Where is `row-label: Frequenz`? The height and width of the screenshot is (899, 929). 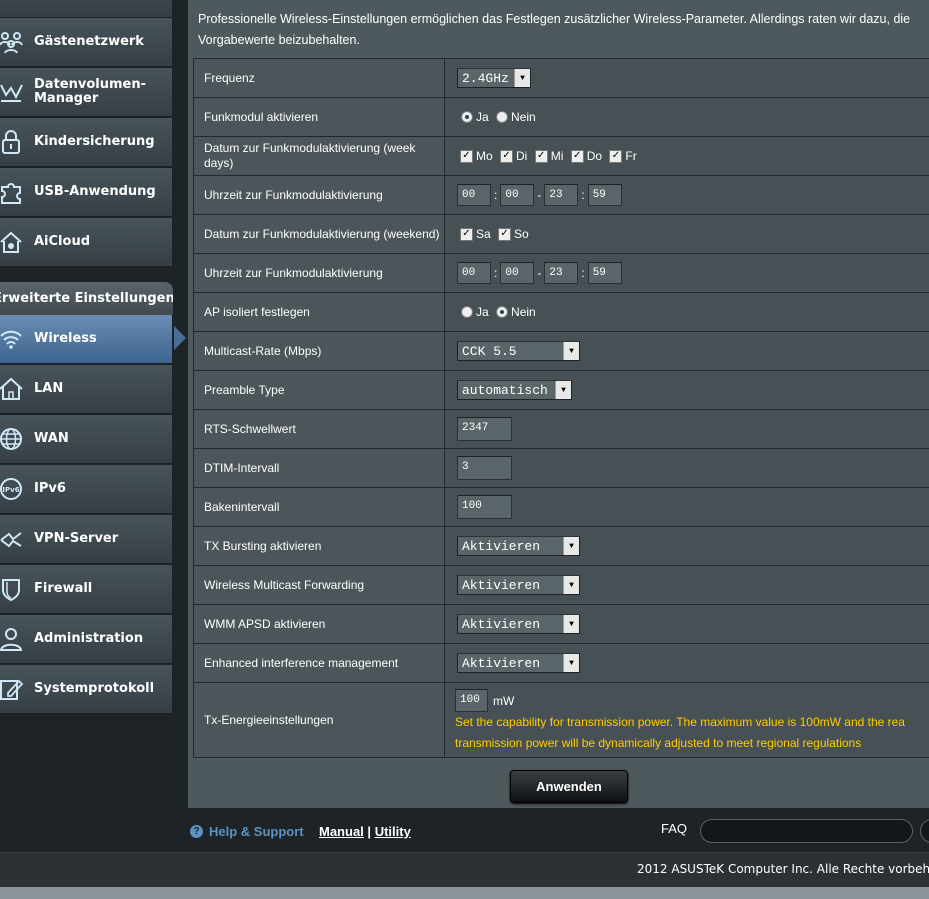
row-label: Frequenz is located at coordinates (319, 78).